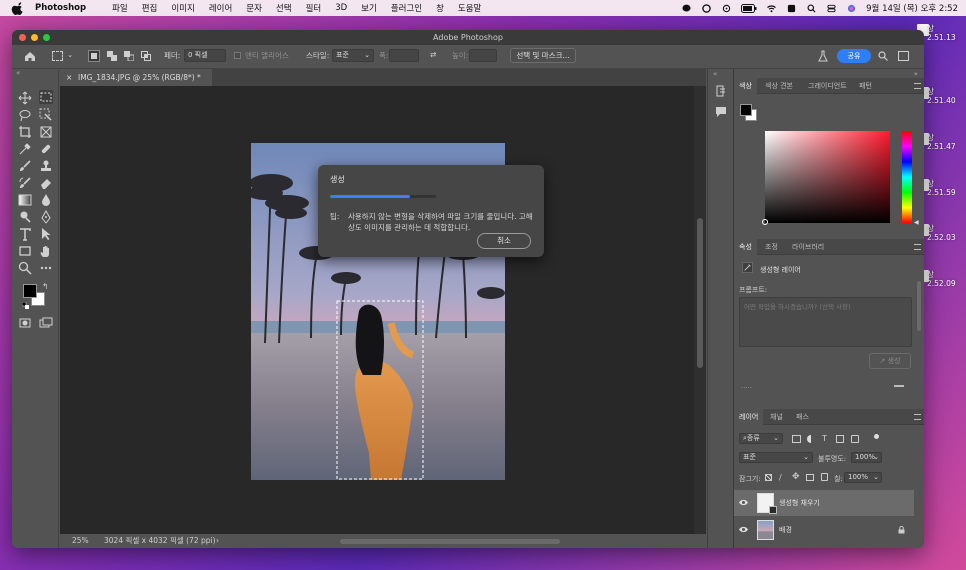  What do you see at coordinates (45, 286) in the screenshot?
I see `swap-colors-icon: ↰` at bounding box center [45, 286].